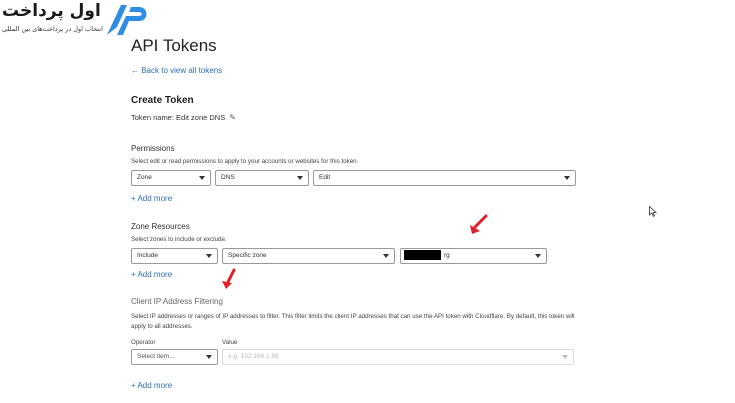 Image resolution: width=735 pixels, height=403 pixels. Describe the element at coordinates (147, 255) in the screenshot. I see `zone-include-value: Include` at that location.